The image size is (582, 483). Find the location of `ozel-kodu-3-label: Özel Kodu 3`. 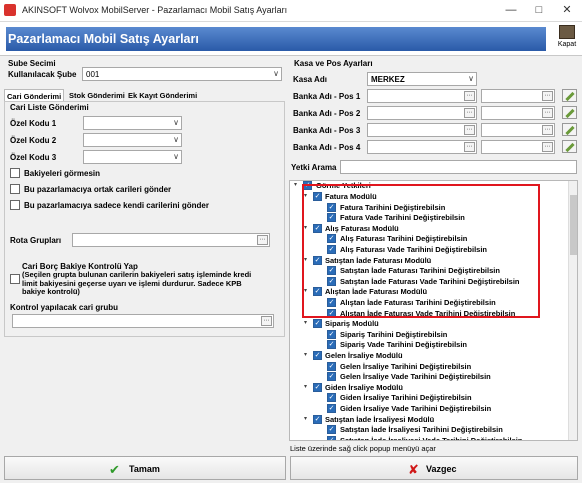

ozel-kodu-3-label: Özel Kodu 3 is located at coordinates (33, 157).